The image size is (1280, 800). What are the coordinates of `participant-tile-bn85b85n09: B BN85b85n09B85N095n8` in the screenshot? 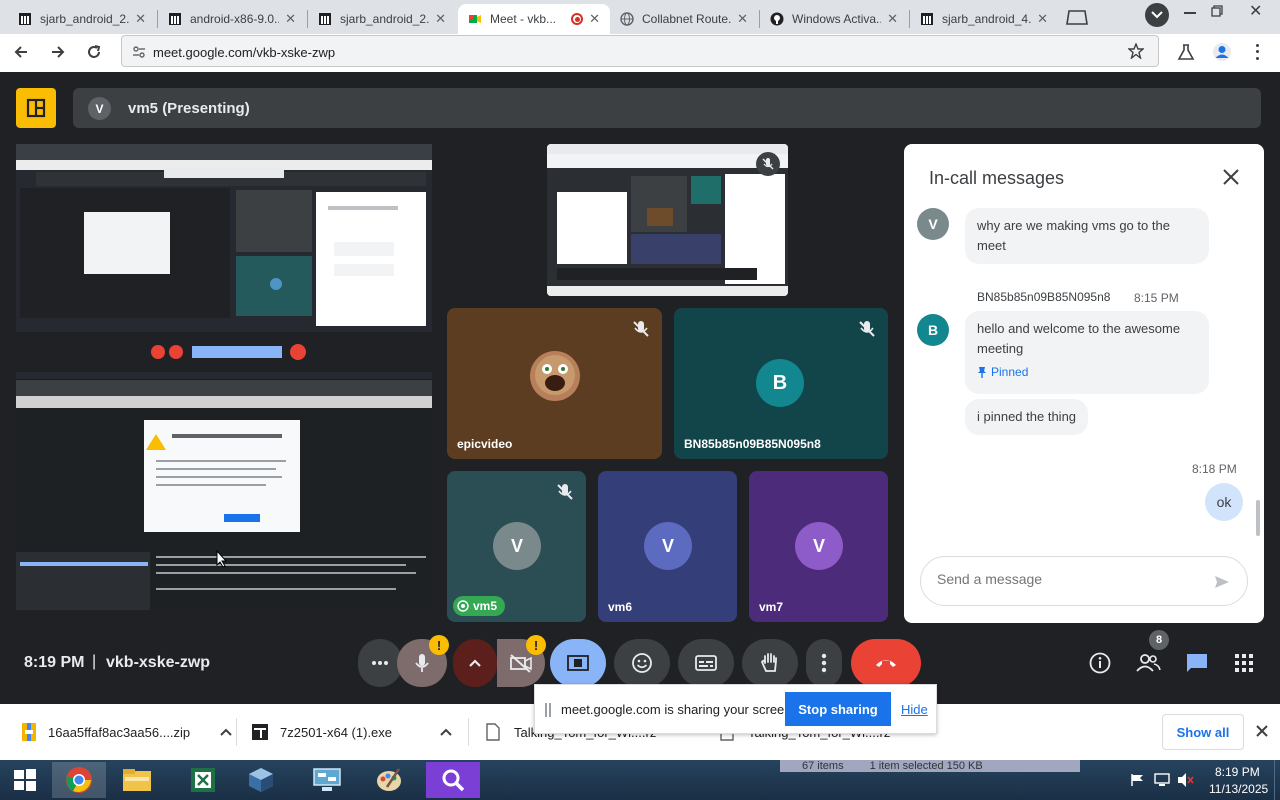 It's located at (781, 383).